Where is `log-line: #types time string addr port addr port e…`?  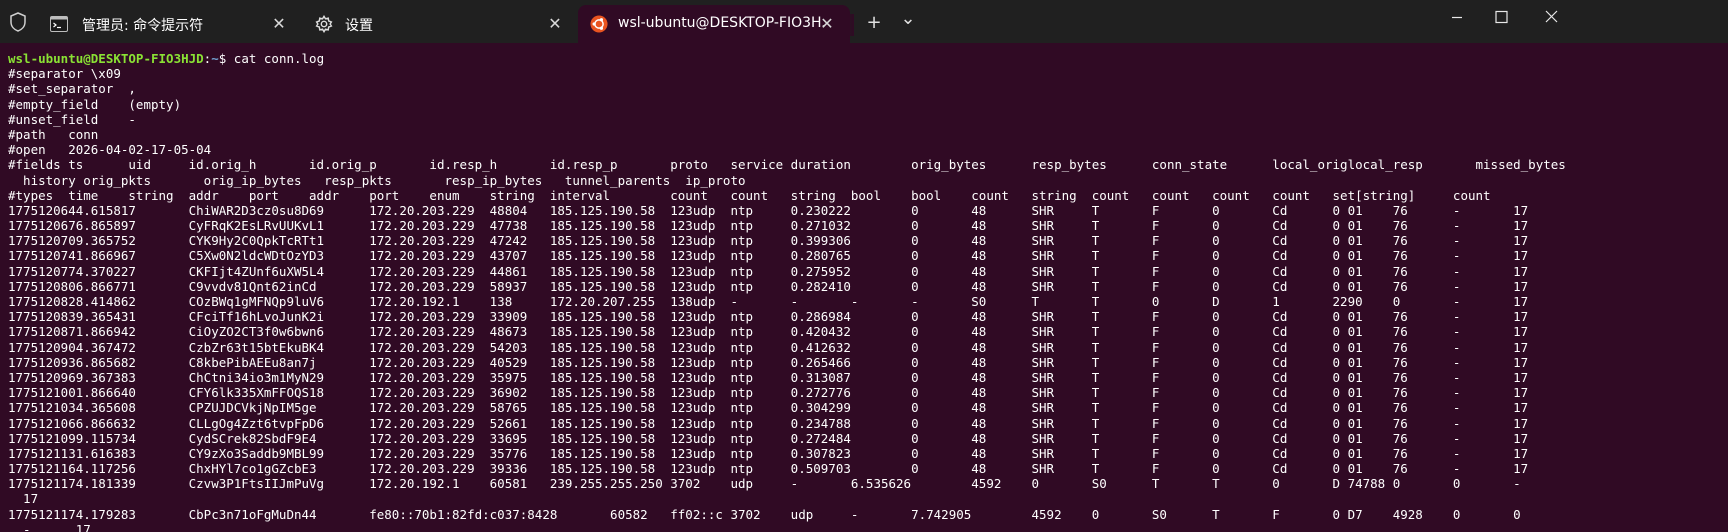 log-line: #types time string addr port addr port e… is located at coordinates (749, 195).